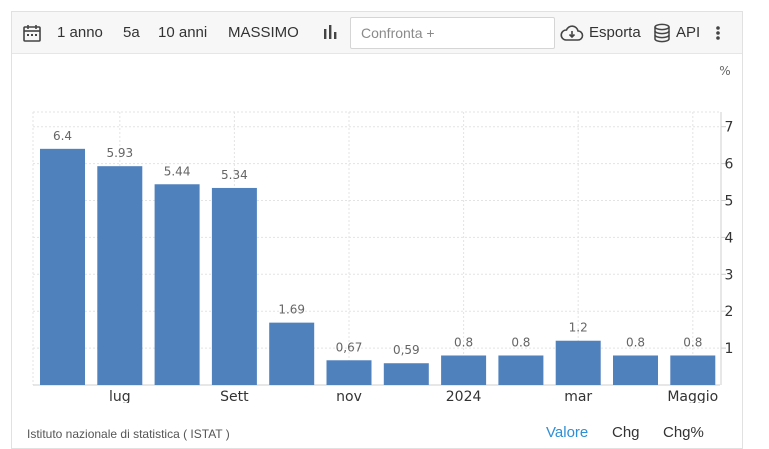 Image resolution: width=769 pixels, height=449 pixels. Describe the element at coordinates (692, 396) in the screenshot. I see `x-tick-label: Maggio` at that location.